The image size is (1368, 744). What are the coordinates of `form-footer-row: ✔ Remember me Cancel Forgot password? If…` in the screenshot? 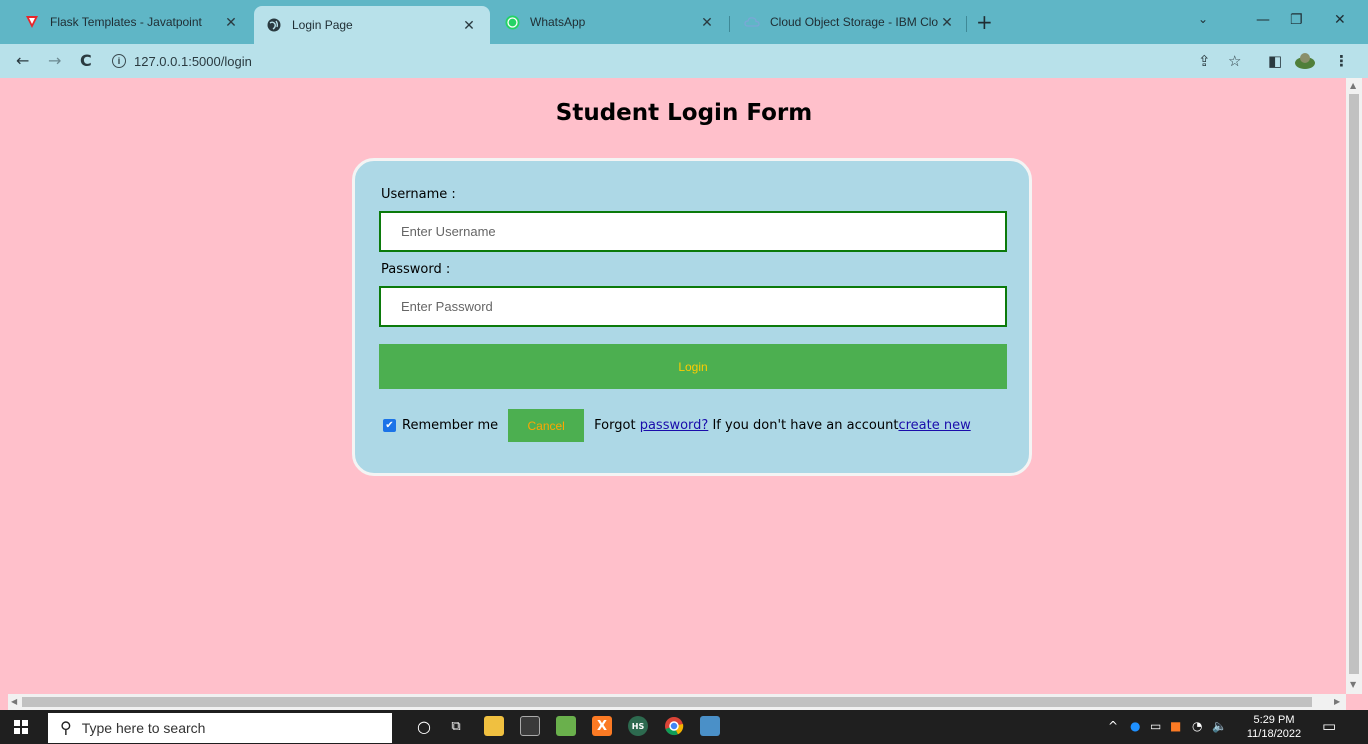 It's located at (677, 425).